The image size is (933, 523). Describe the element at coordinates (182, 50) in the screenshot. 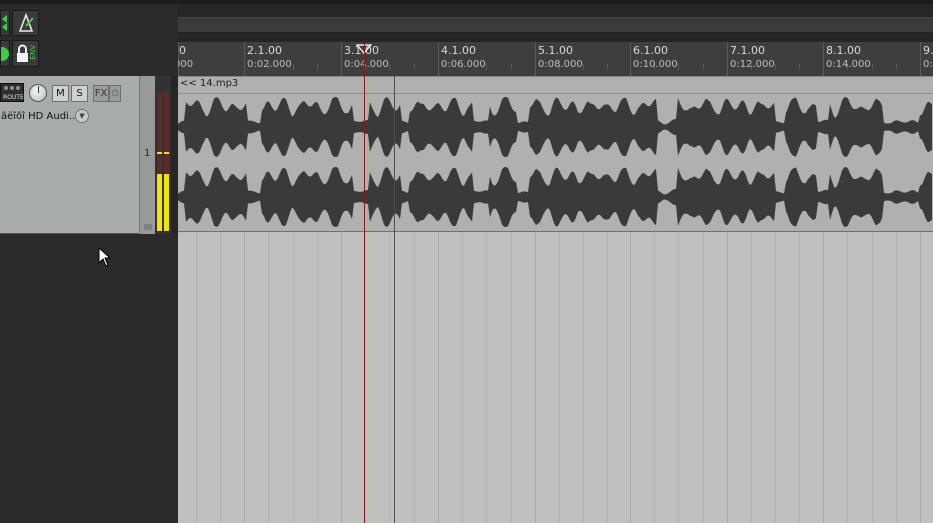

I see `ruler-bar-label: 0` at that location.